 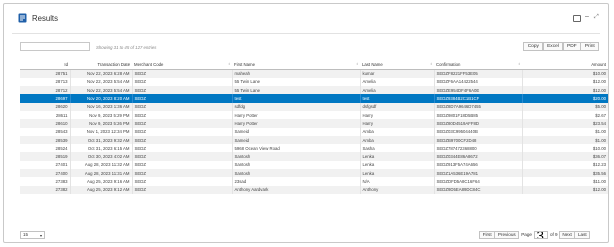 I want to click on cell-first-name: 5968 Ocean View Road, so click(x=295, y=148).